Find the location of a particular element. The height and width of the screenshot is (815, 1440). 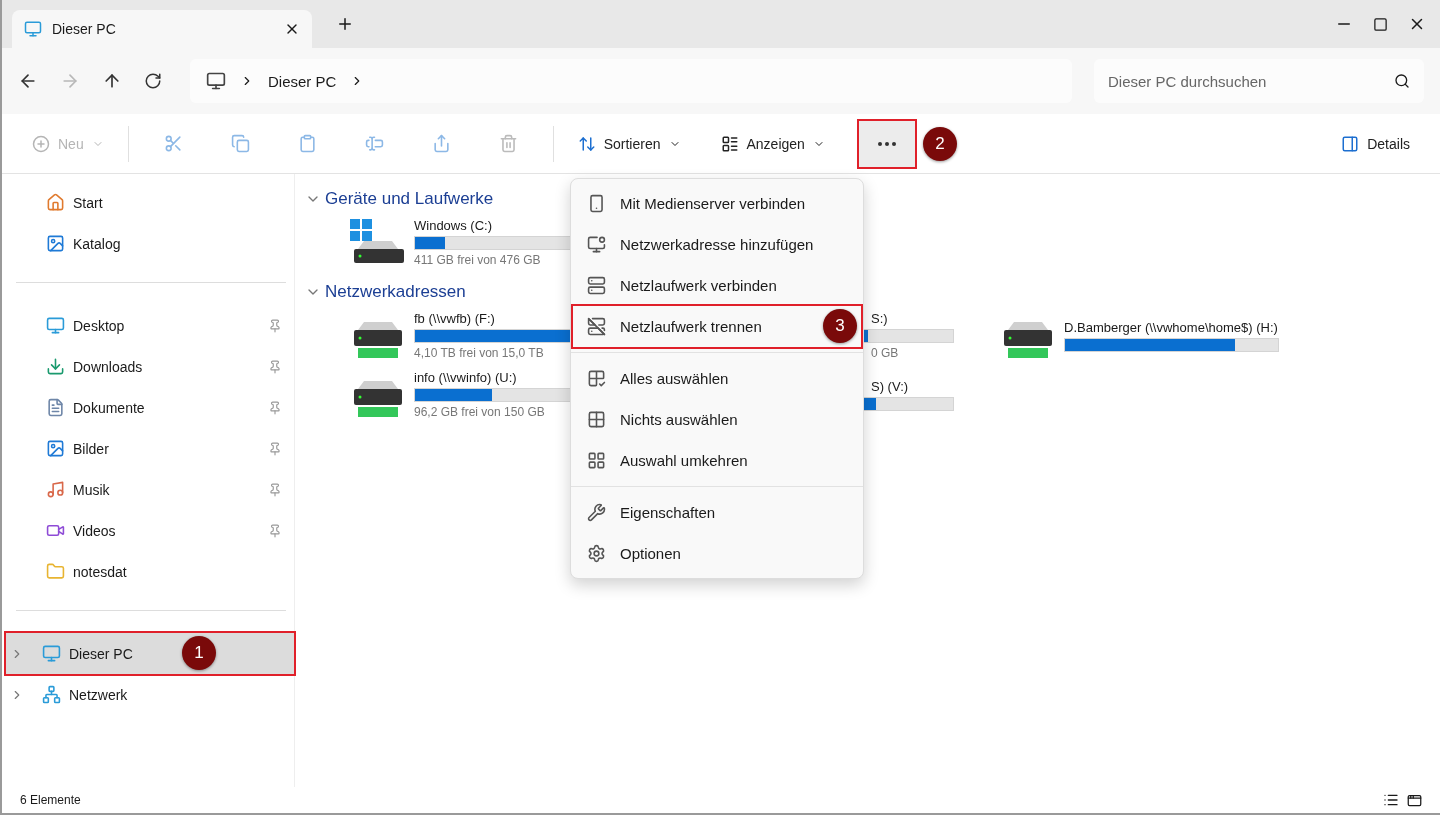

menu-item: Optionen is located at coordinates (717, 553).